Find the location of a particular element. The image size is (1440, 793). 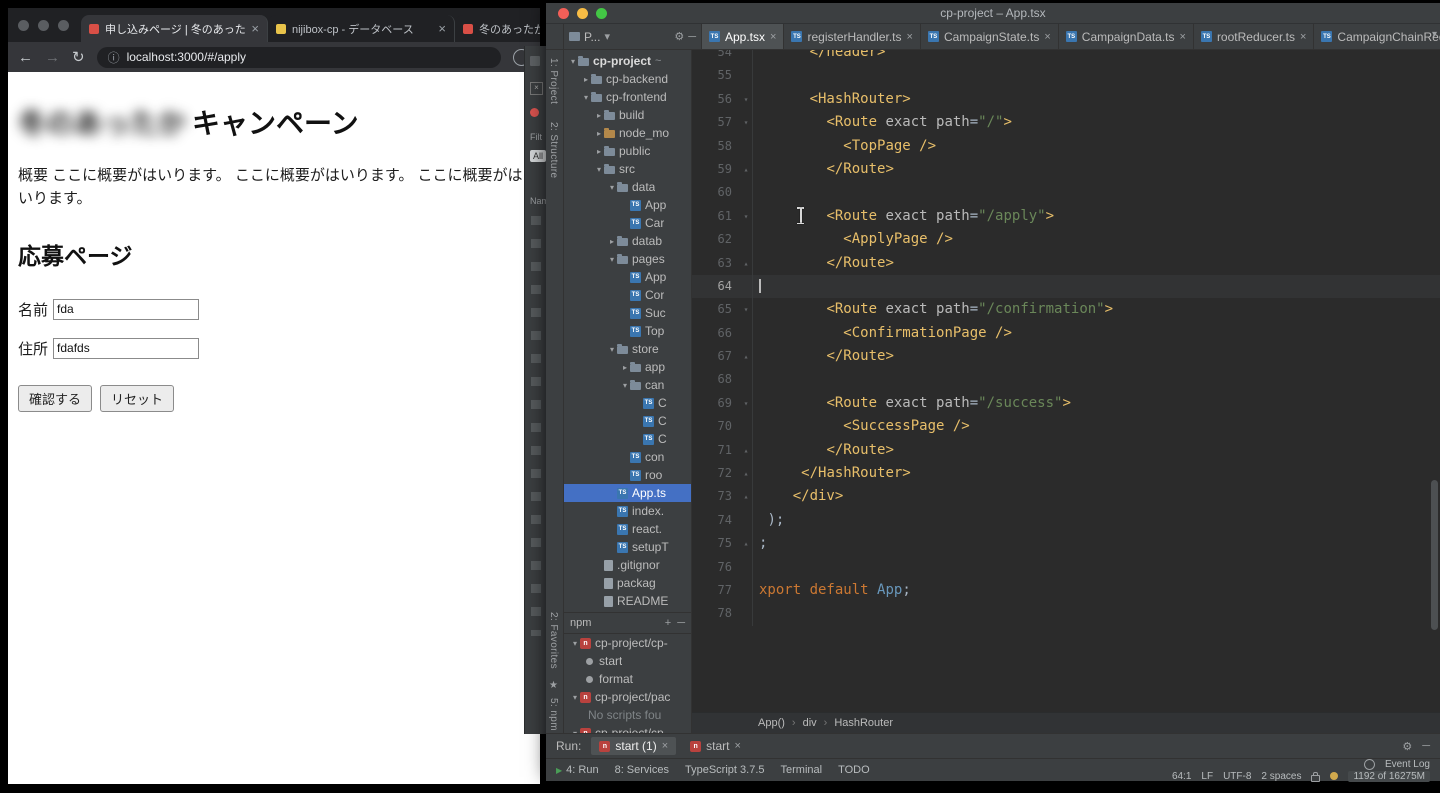

code-line: 74 ); is located at coordinates (1066, 520).